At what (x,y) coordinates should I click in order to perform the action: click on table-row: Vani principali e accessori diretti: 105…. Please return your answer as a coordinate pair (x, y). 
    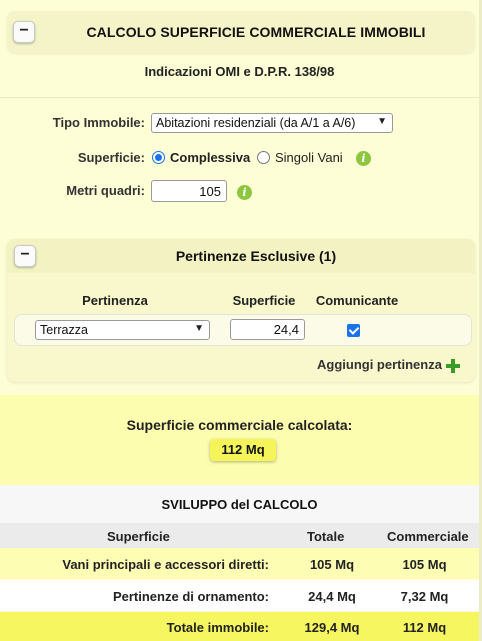
    Looking at the image, I should click on (239, 563).